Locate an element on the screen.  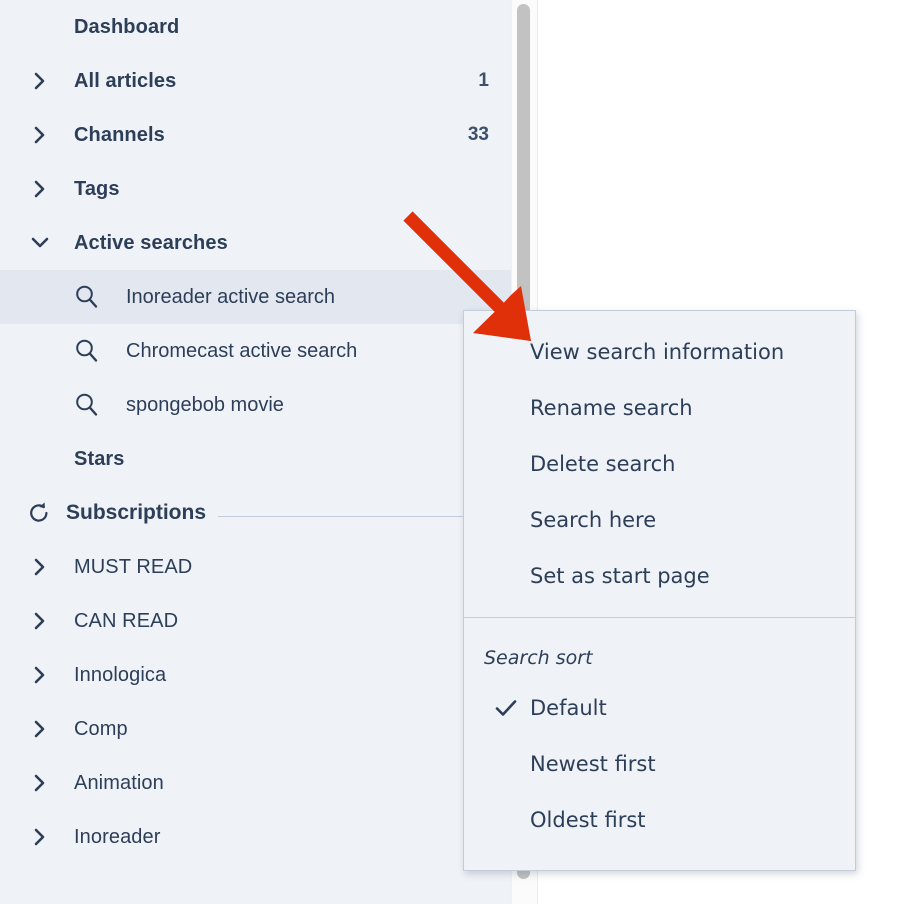
menu-item-label: Search here is located at coordinates (593, 520).